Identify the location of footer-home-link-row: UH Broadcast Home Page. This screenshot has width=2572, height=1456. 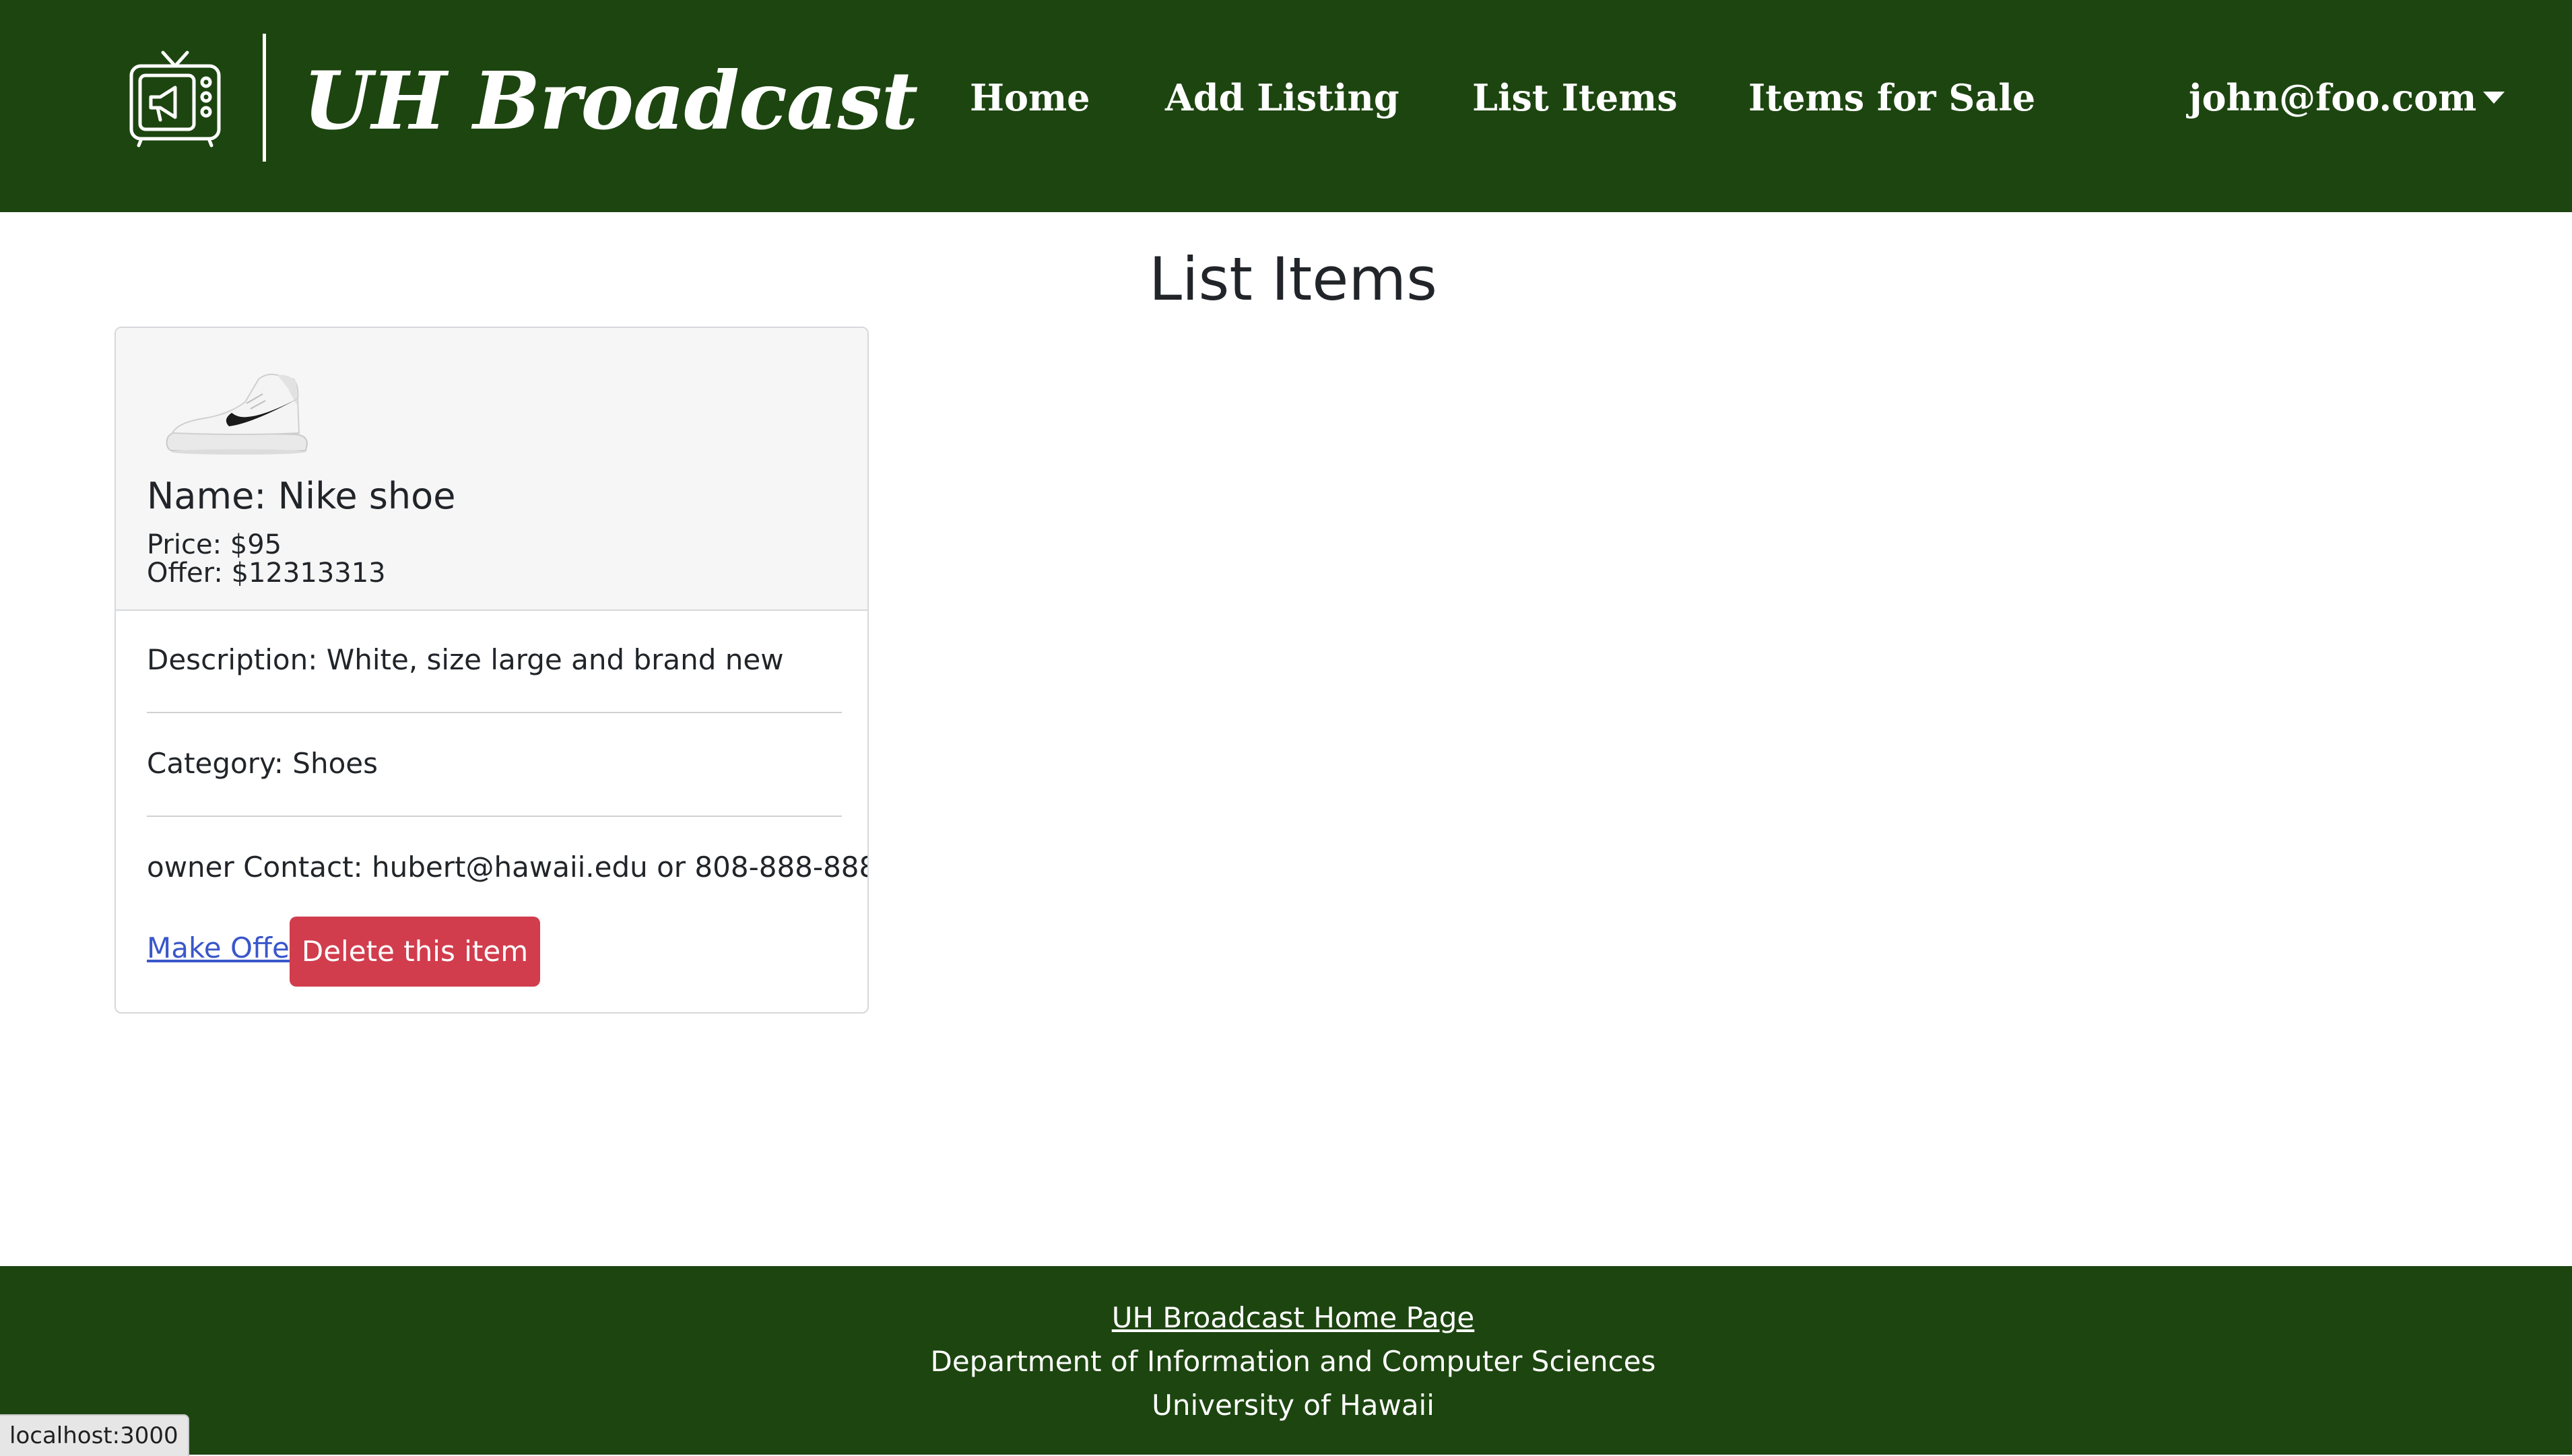
(1286, 1317).